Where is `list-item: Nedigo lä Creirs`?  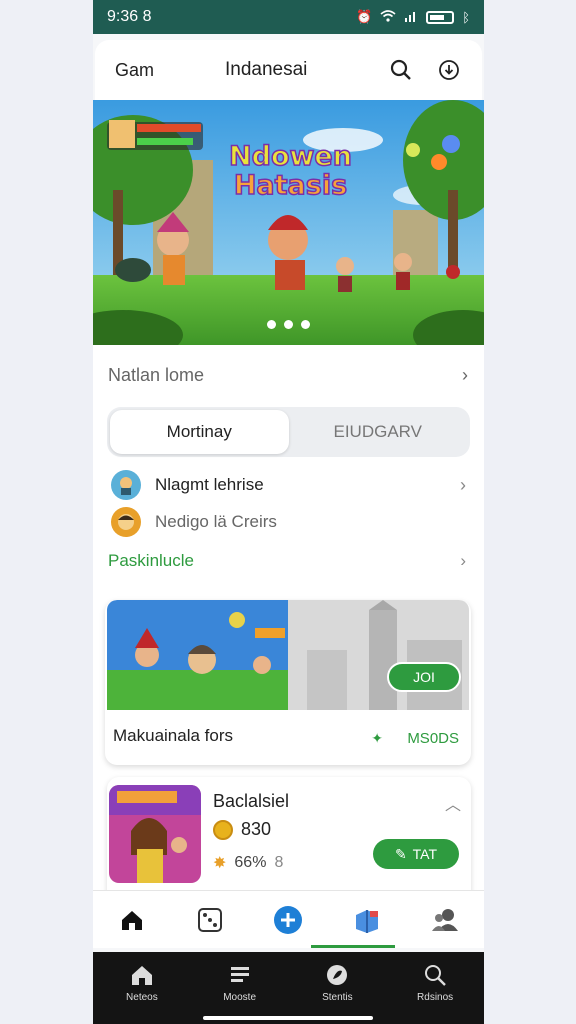 list-item: Nedigo lä Creirs is located at coordinates (288, 522).